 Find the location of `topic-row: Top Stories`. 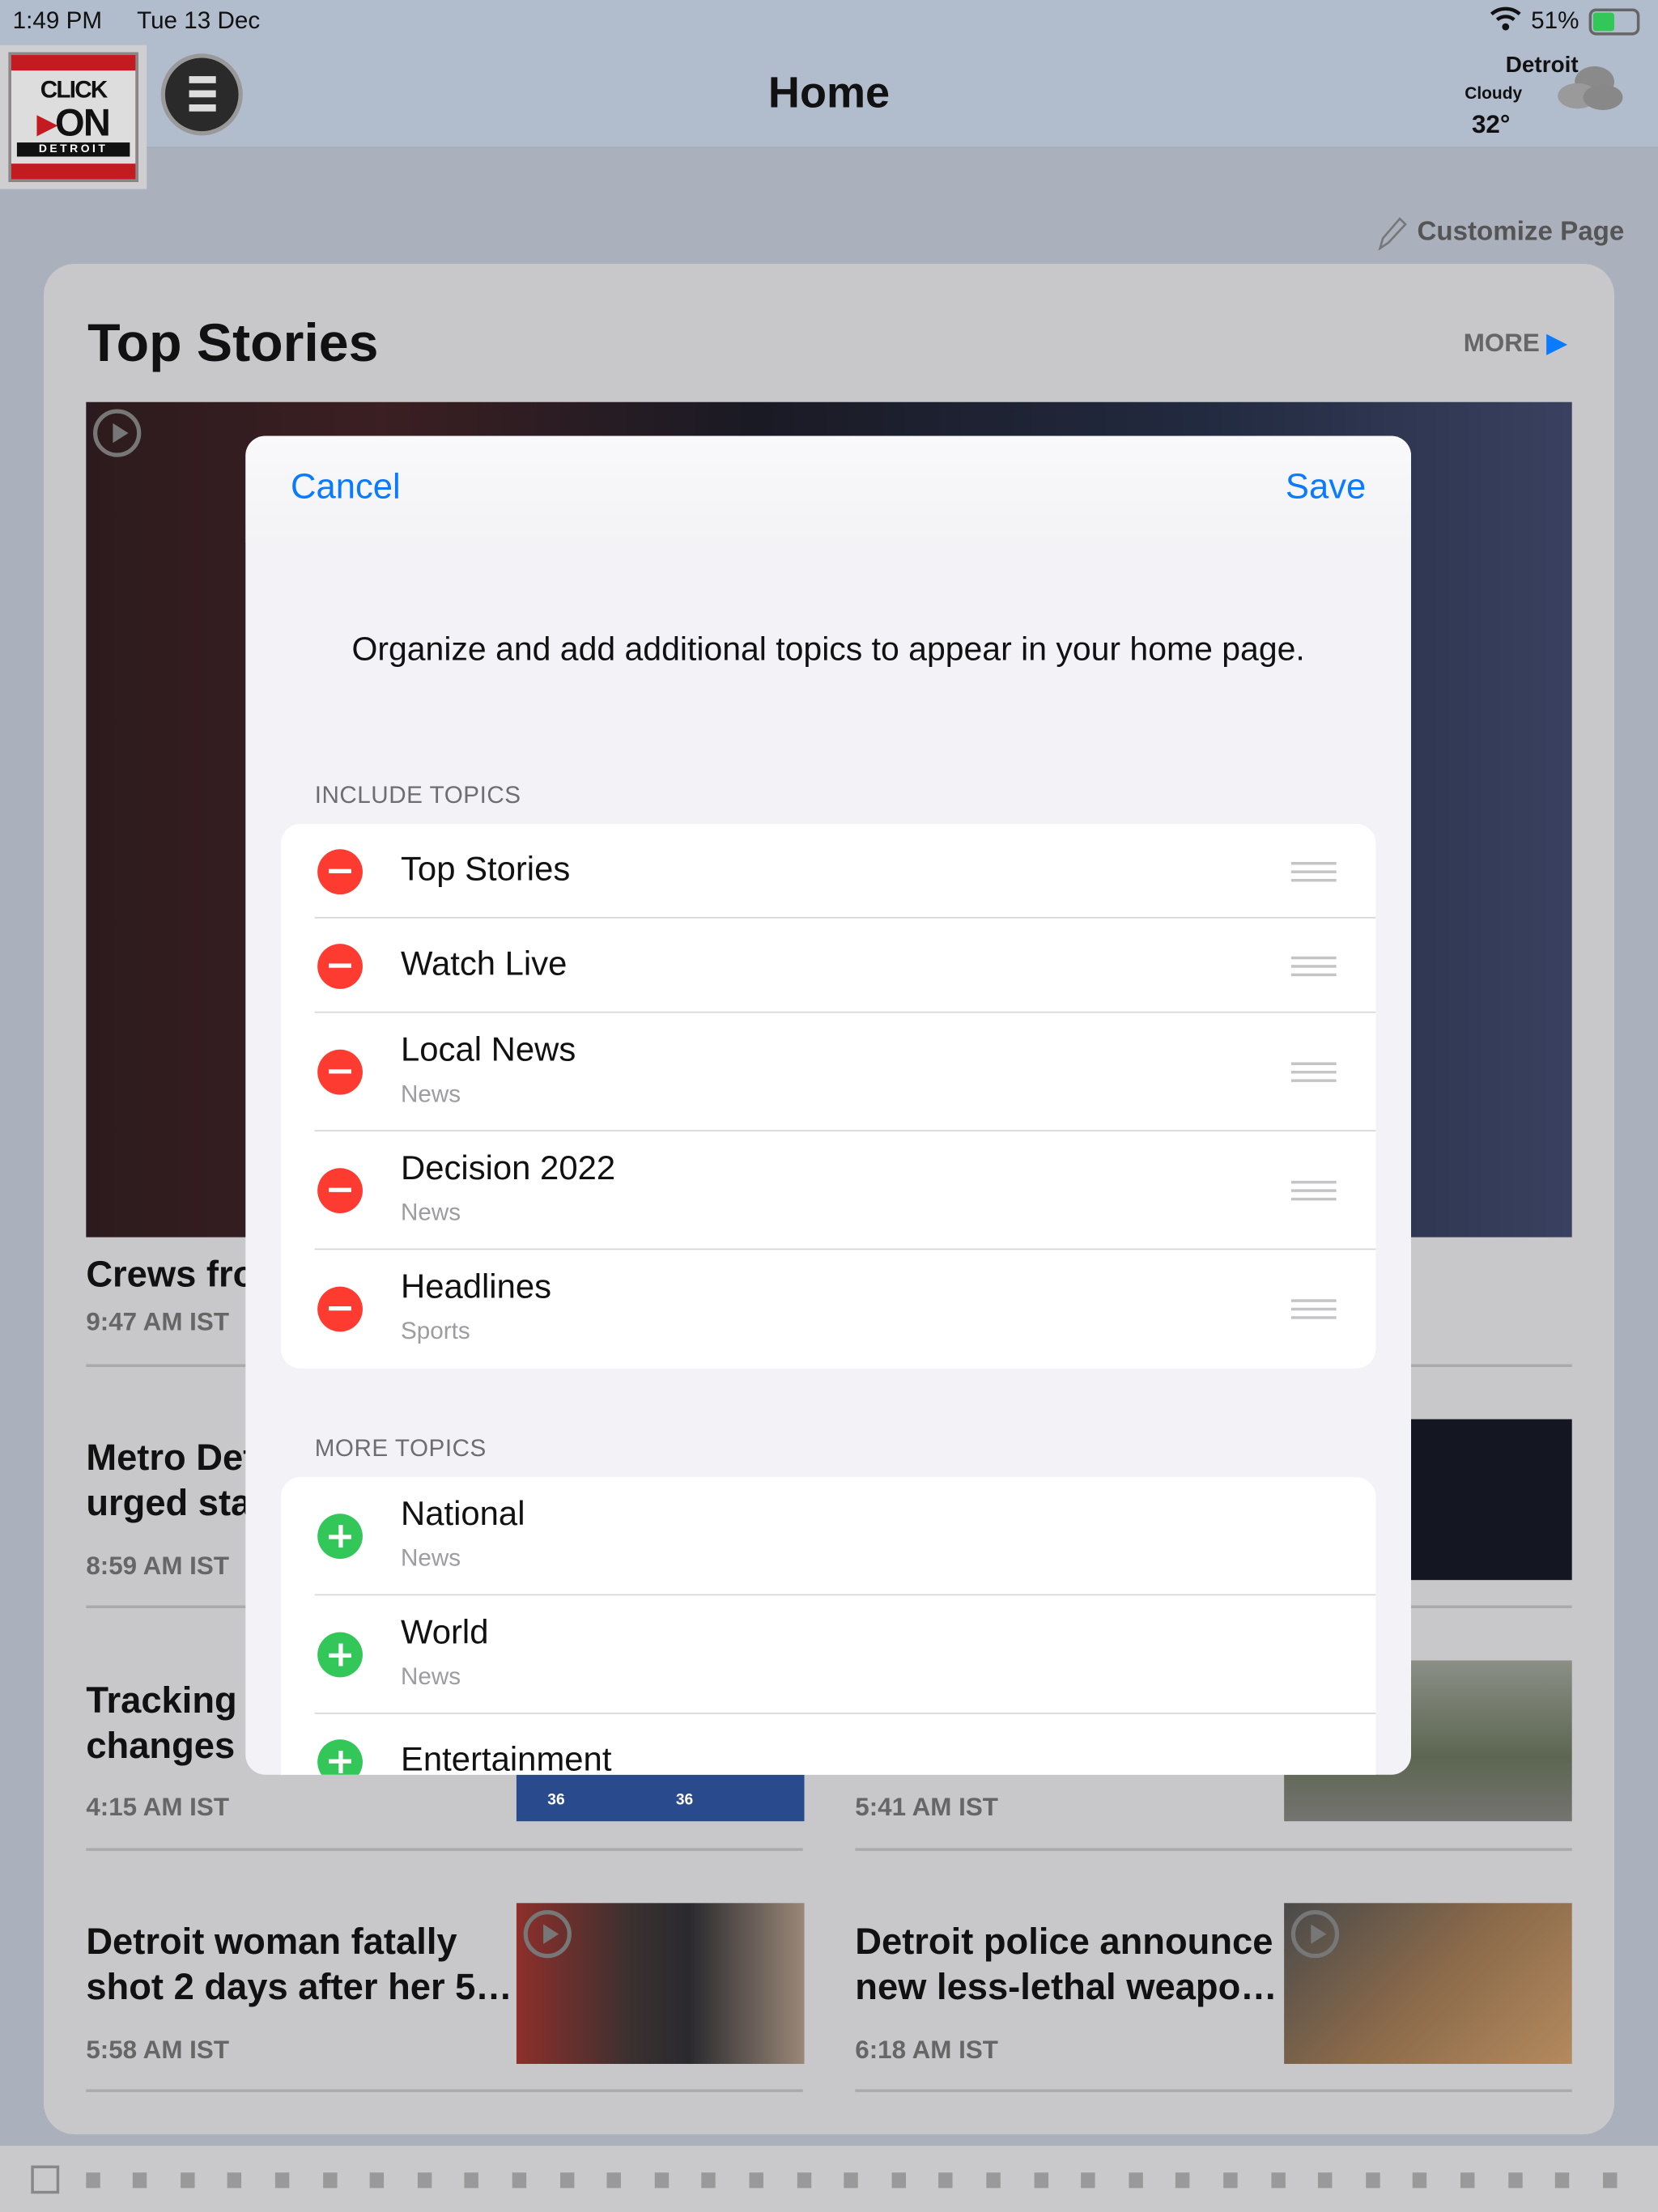

topic-row: Top Stories is located at coordinates (845, 871).